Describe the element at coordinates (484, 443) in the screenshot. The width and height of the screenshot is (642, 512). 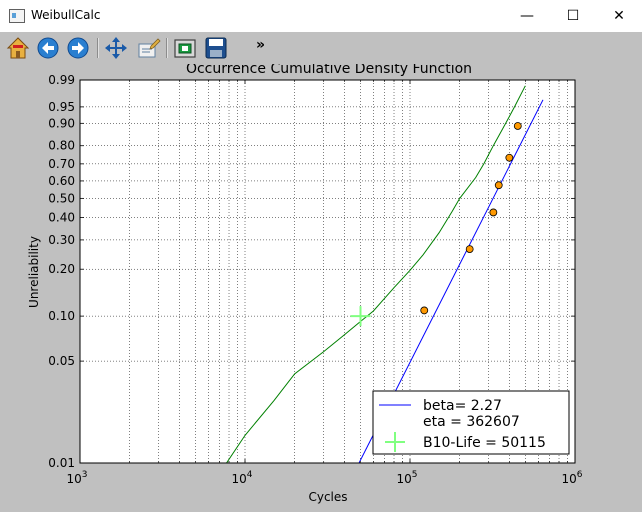
I see `legend-label: B10-Life = 50115` at that location.